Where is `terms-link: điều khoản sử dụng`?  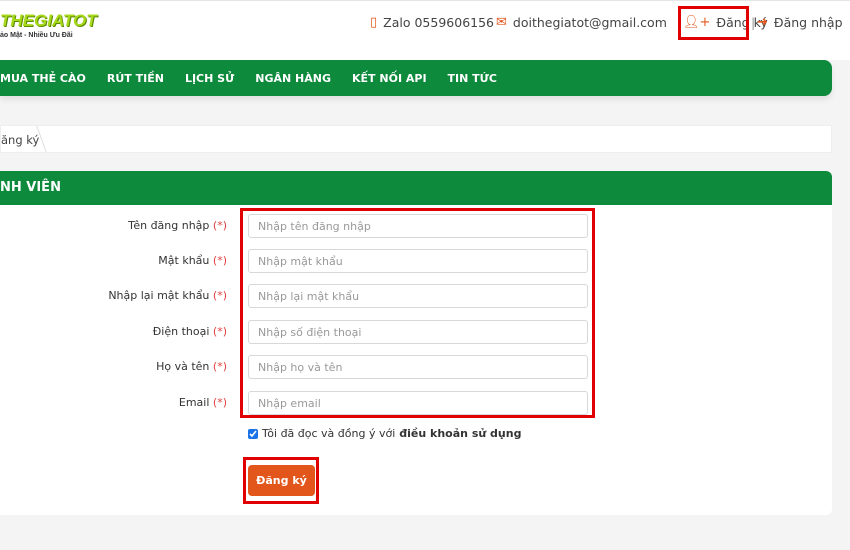
terms-link: điều khoản sử dụng is located at coordinates (460, 433).